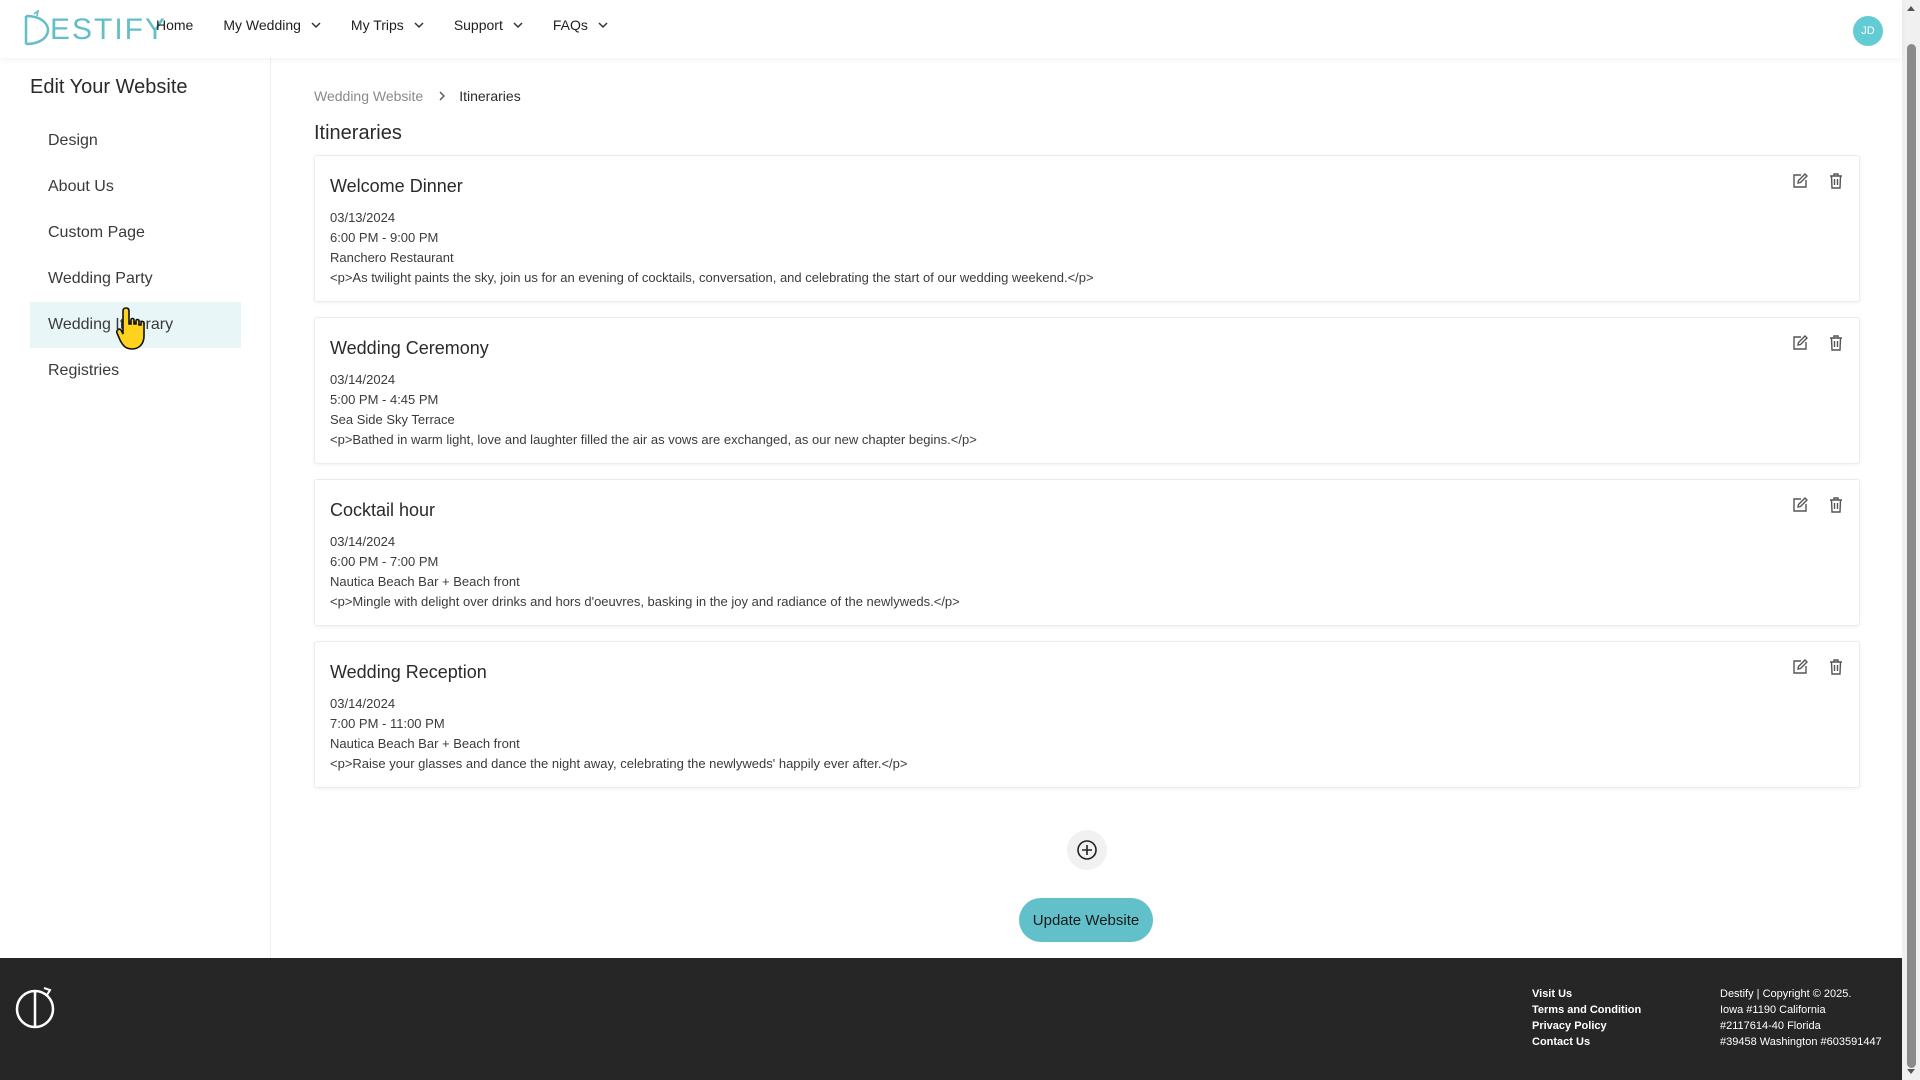  I want to click on footer-link-terms: Terms and Condition, so click(1586, 1010).